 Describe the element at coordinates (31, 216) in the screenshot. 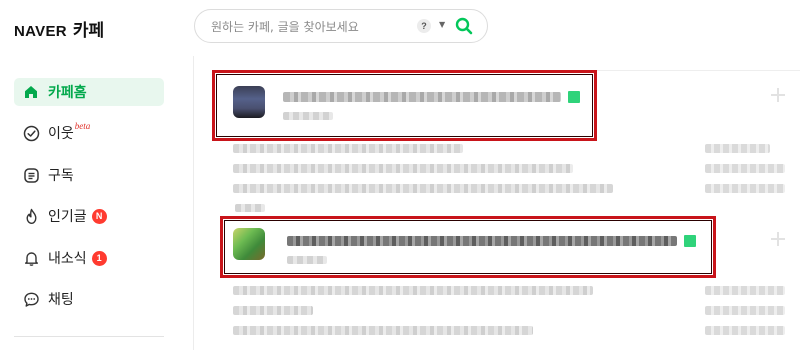

I see `fire-icon` at that location.